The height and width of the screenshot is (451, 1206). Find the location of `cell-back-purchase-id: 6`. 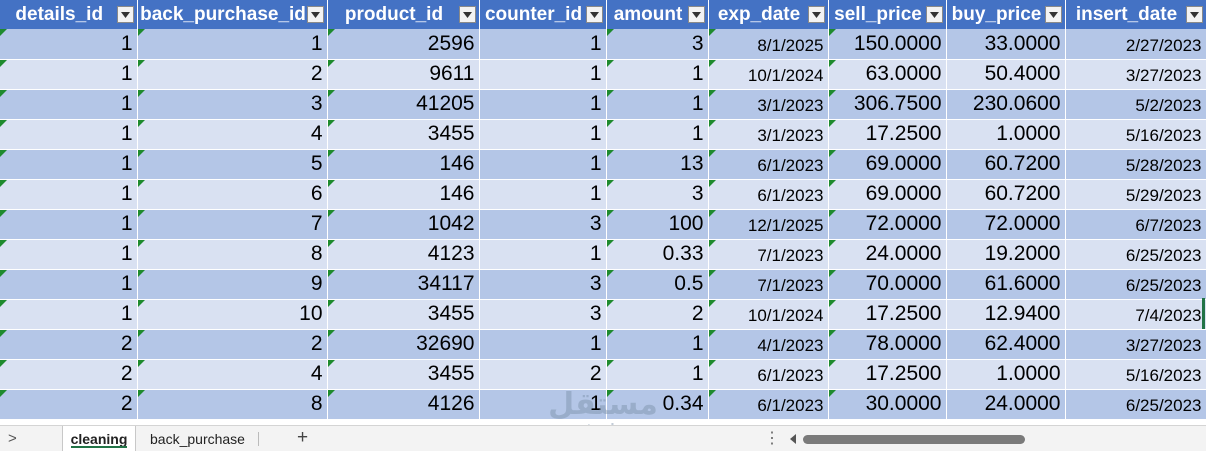

cell-back-purchase-id: 6 is located at coordinates (232, 194).